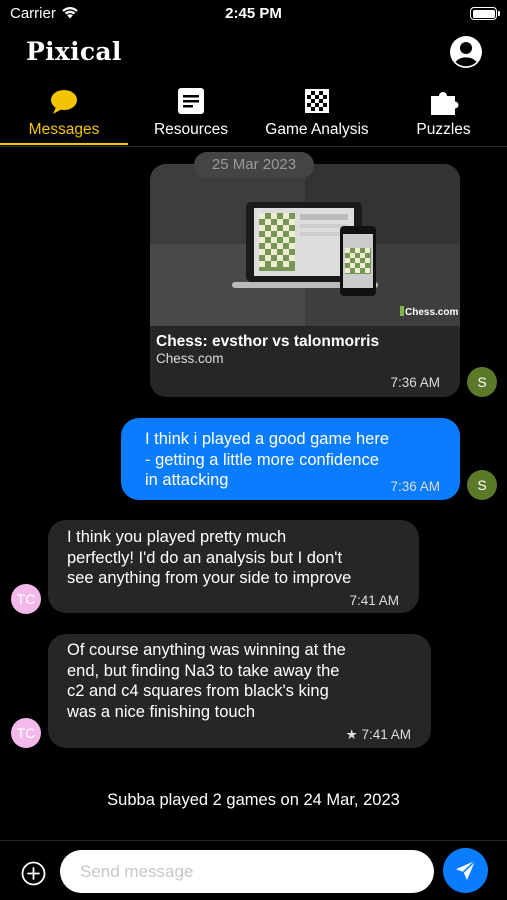 The width and height of the screenshot is (507, 900). Describe the element at coordinates (443, 129) in the screenshot. I see `tab-label: Puzzles` at that location.